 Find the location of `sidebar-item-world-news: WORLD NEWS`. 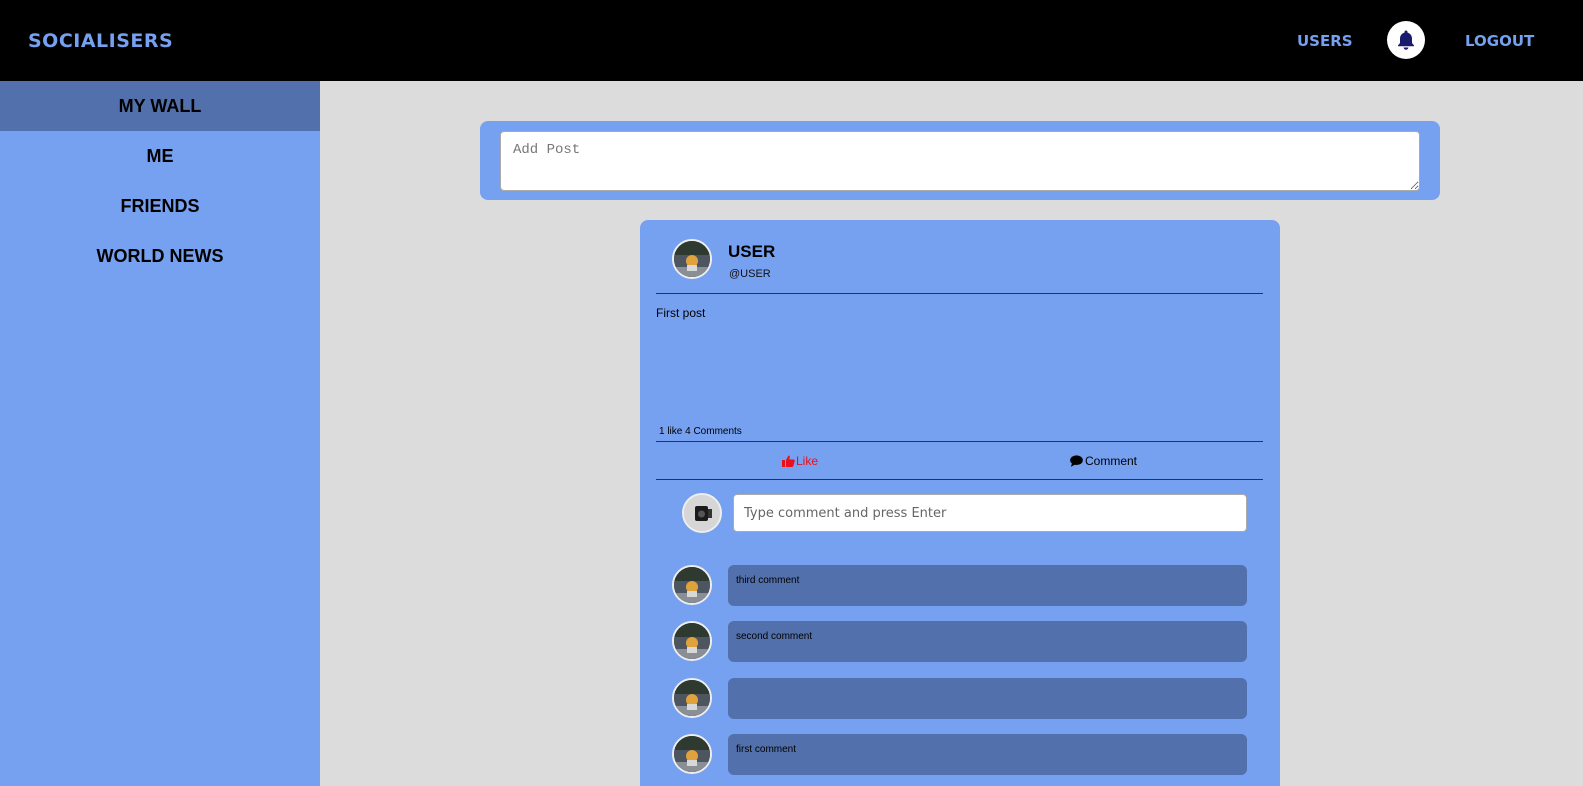

sidebar-item-world-news: WORLD NEWS is located at coordinates (160, 256).